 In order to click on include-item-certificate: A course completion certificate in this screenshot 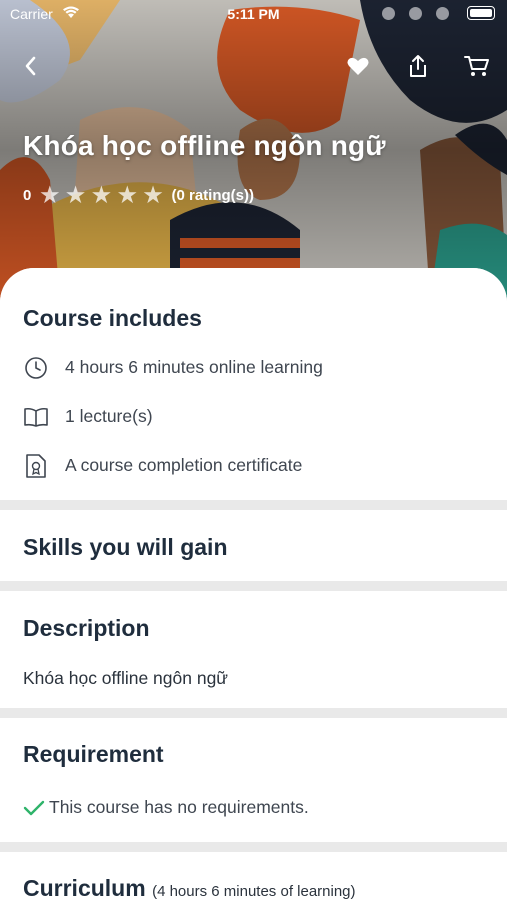, I will do `click(253, 465)`.